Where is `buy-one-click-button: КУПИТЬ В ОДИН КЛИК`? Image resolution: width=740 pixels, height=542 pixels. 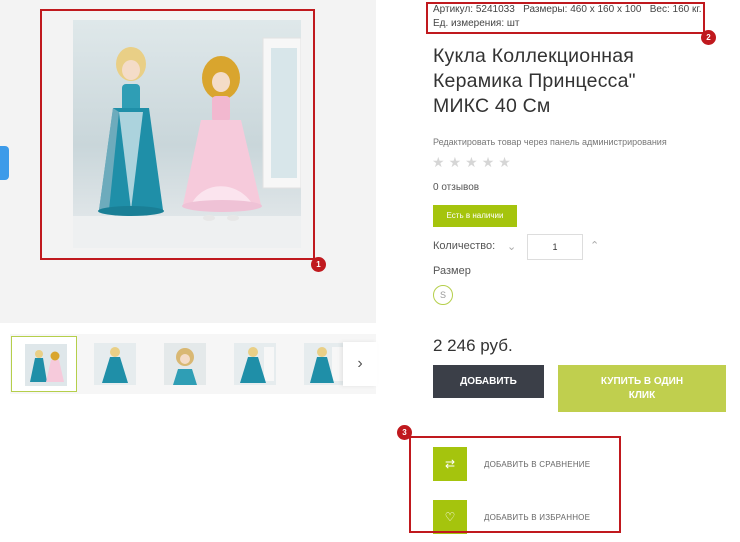
buy-one-click-button: КУПИТЬ В ОДИН КЛИК is located at coordinates (642, 388).